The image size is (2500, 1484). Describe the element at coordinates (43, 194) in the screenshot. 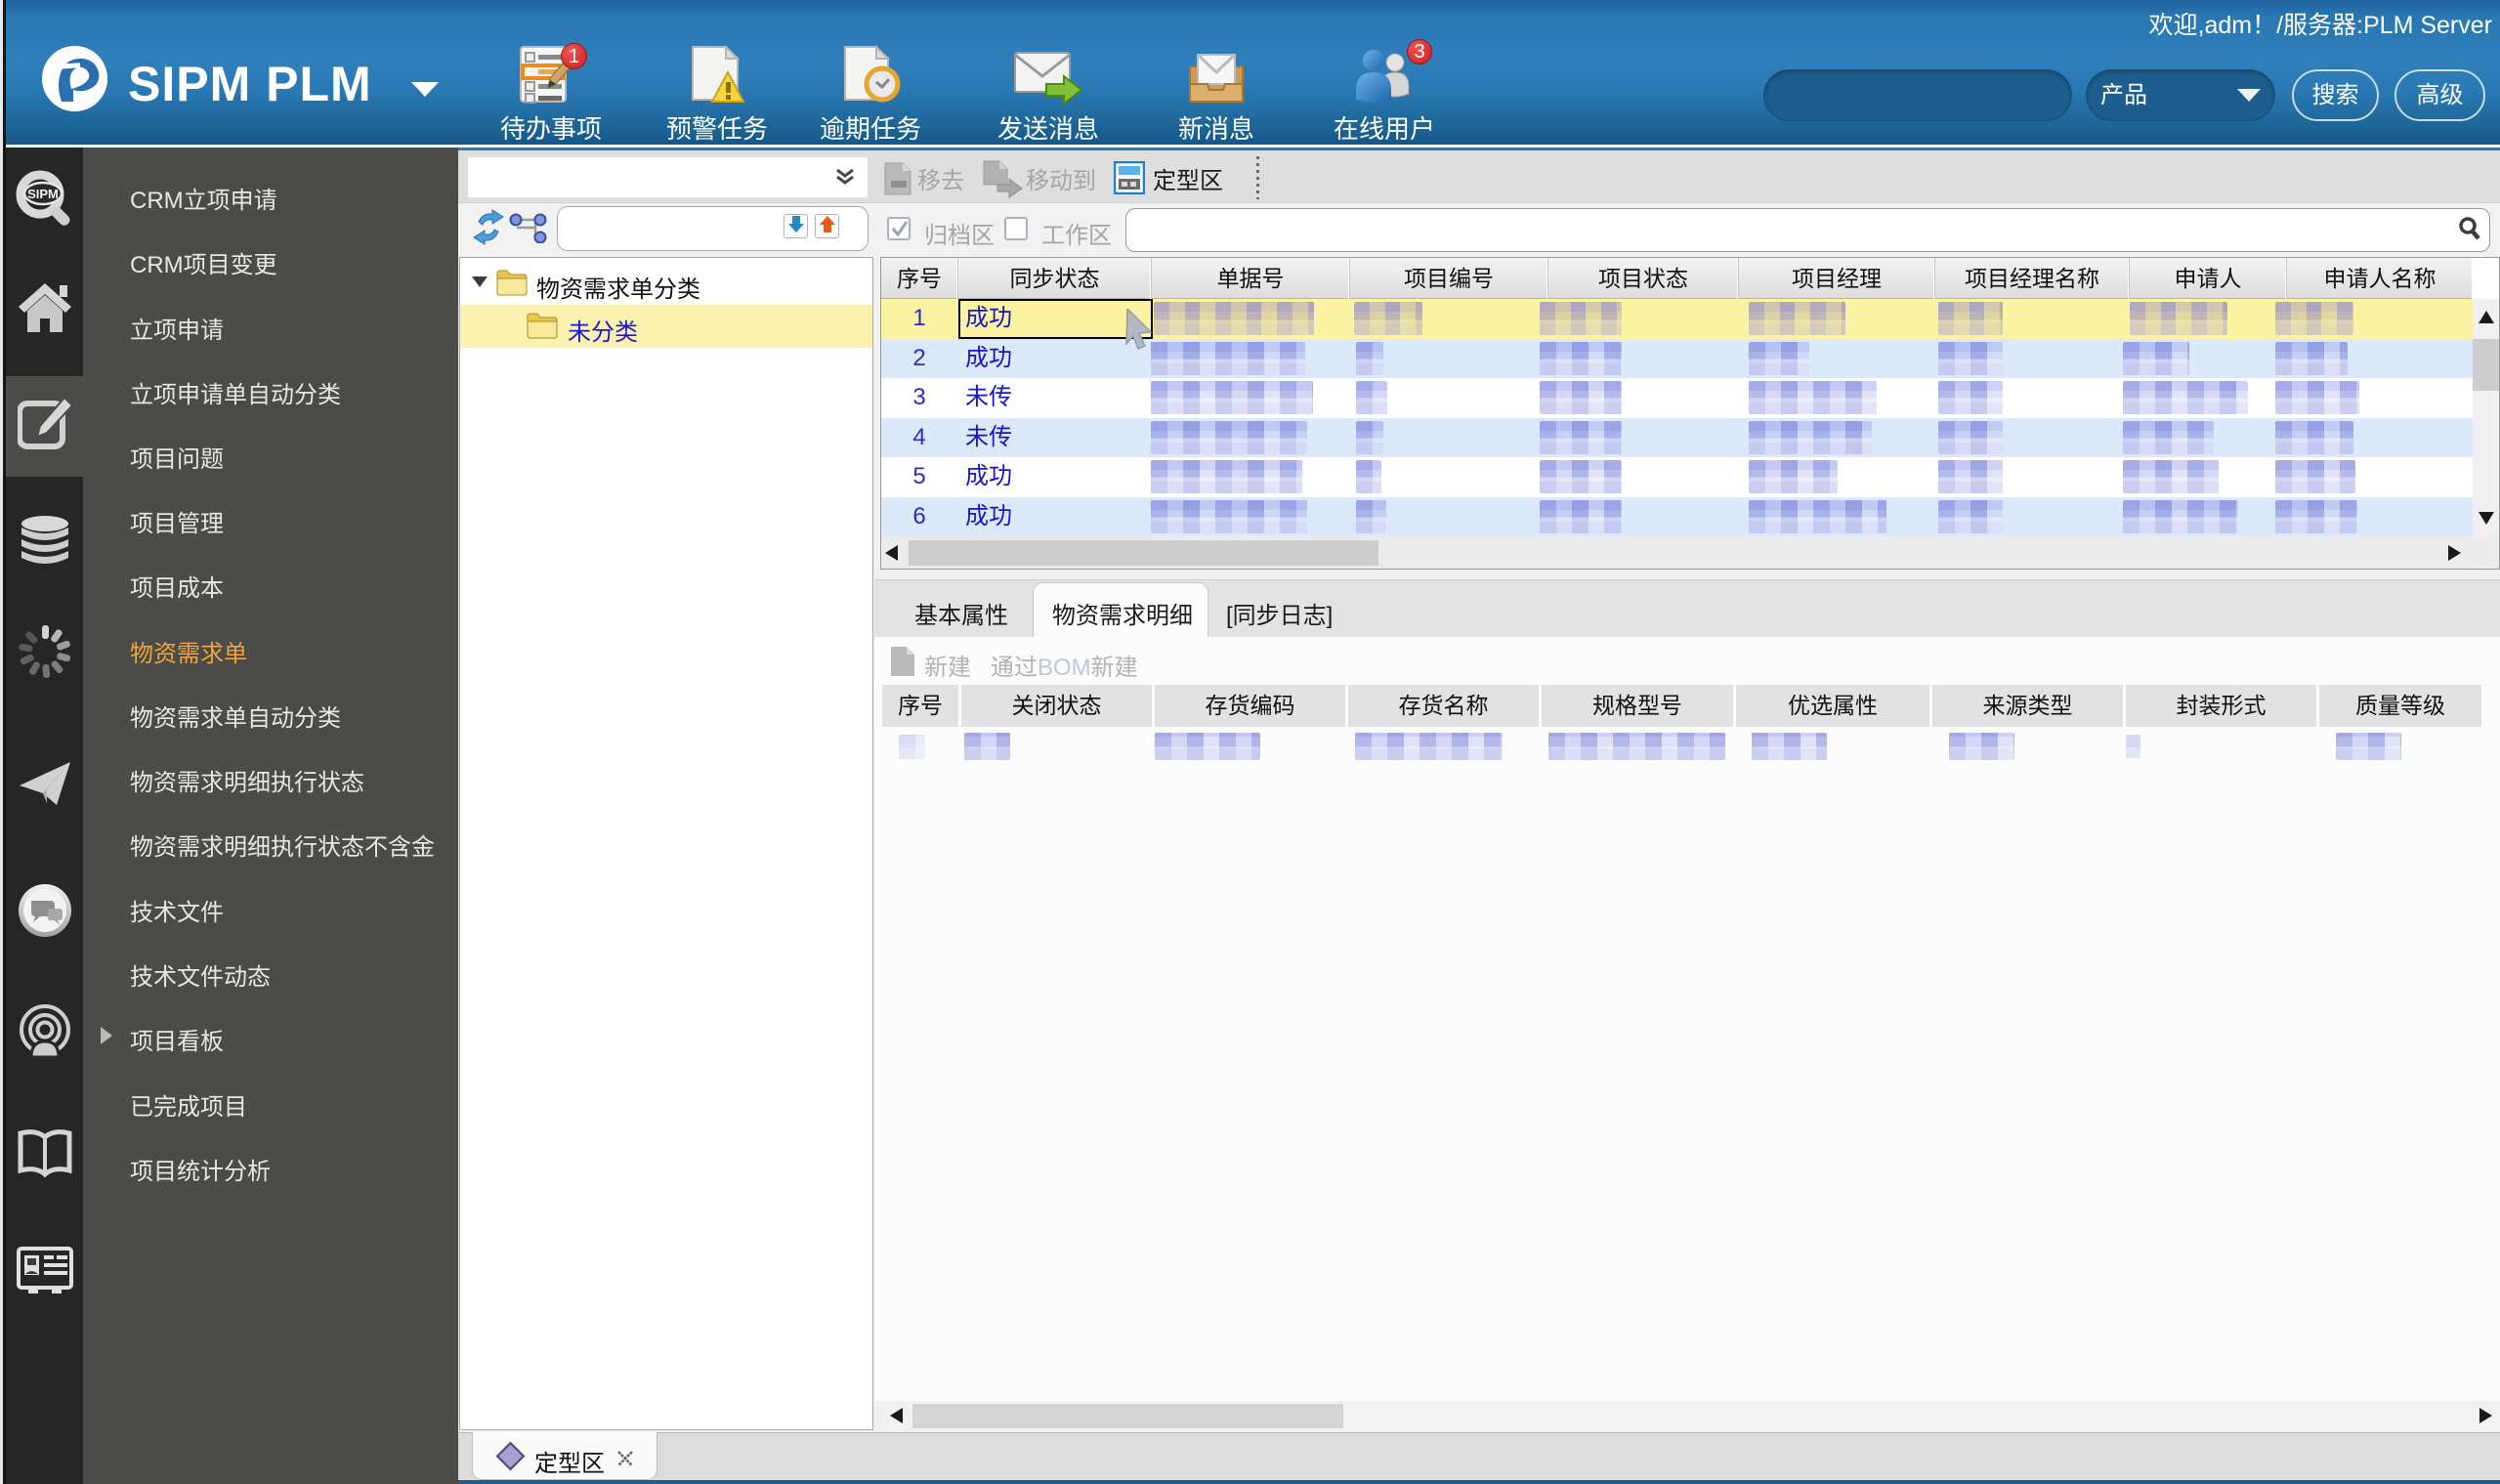

I see `svg-text: SIPM` at that location.